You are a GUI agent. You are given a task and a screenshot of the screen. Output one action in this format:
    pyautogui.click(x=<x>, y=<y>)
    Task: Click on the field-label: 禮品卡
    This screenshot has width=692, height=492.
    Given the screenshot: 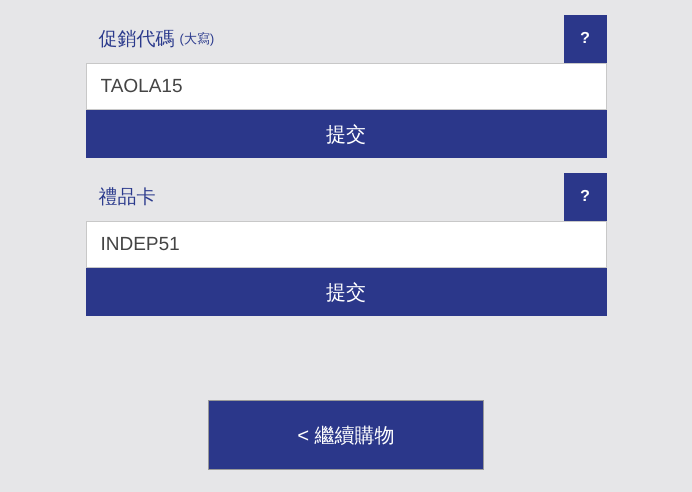 What is the action you would take?
    pyautogui.click(x=127, y=198)
    